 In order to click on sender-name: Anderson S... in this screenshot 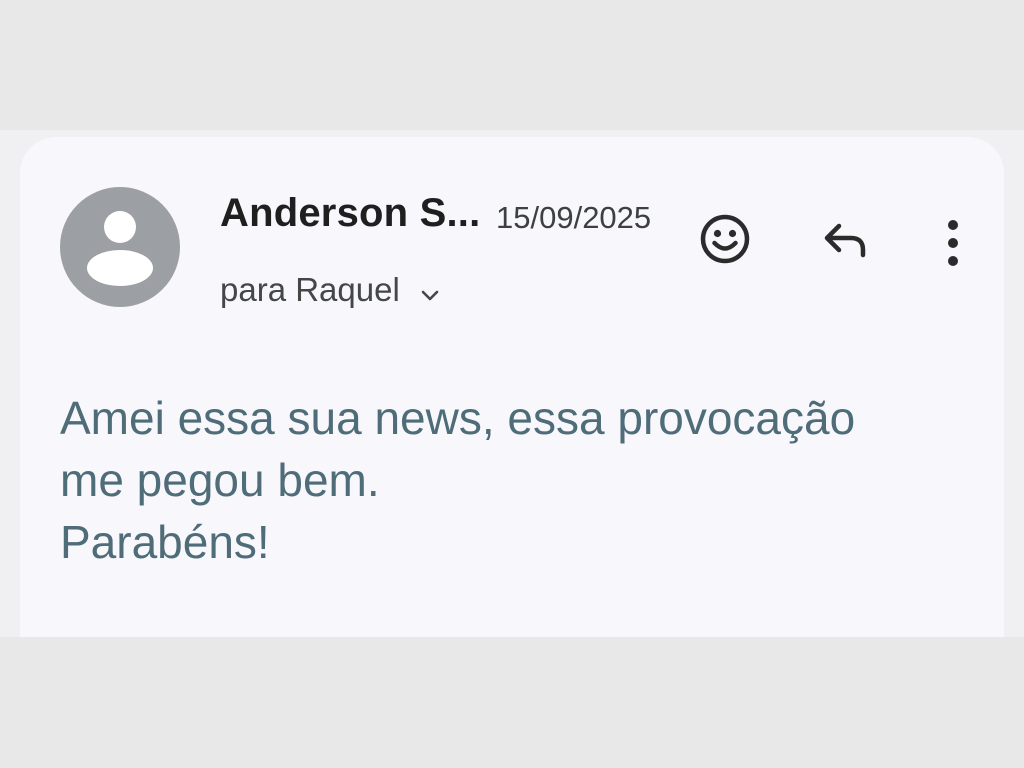, I will do `click(350, 213)`.